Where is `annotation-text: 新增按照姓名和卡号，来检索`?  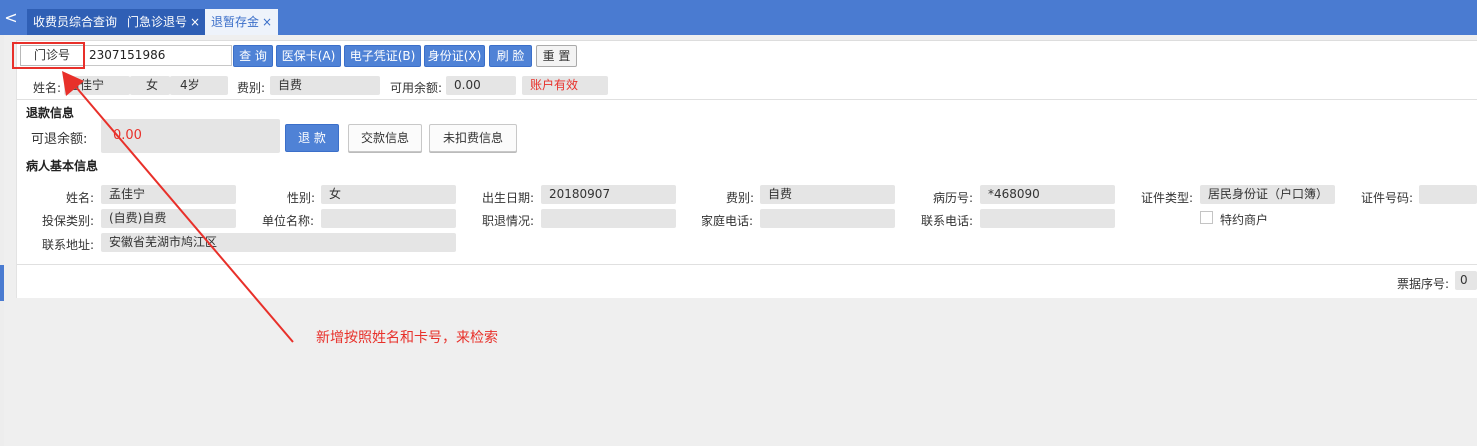
annotation-text: 新增按照姓名和卡号，来检索 is located at coordinates (407, 338).